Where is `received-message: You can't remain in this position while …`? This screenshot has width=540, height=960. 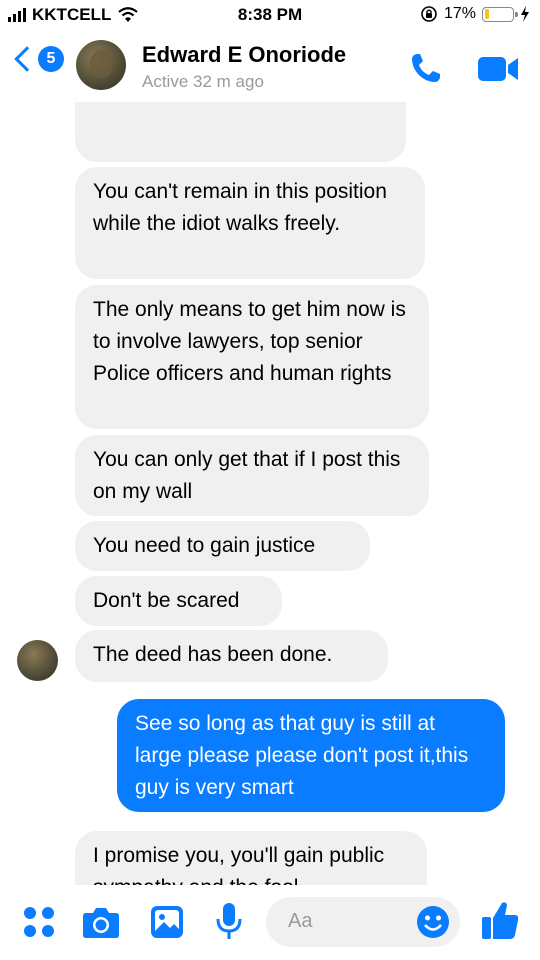
received-message: You can't remain in this position while … is located at coordinates (250, 223).